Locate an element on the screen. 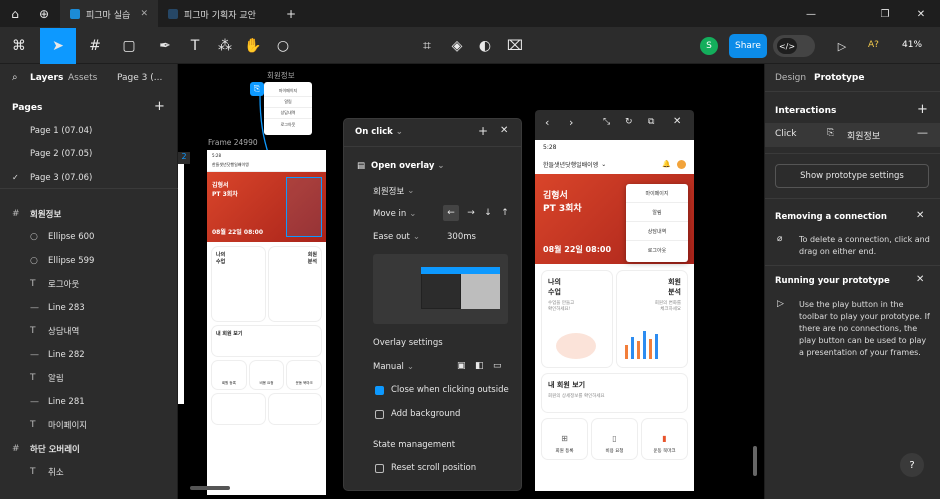 The image size is (940, 499). dev-mode-toggle: </> is located at coordinates (794, 46).